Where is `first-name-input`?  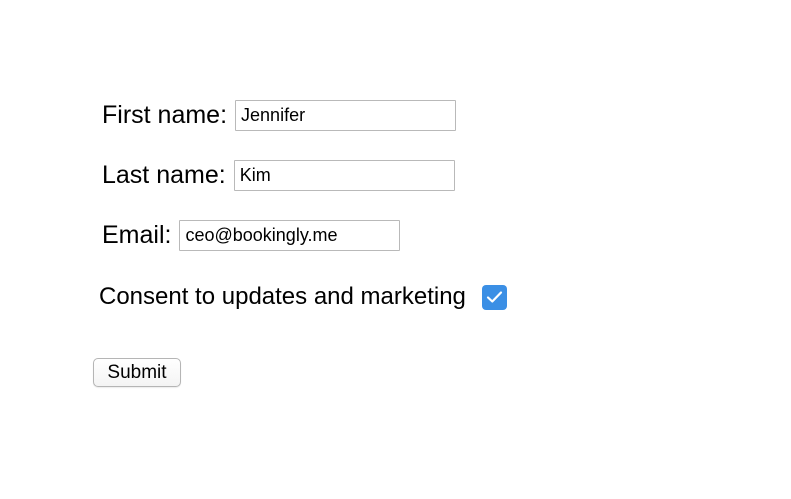
first-name-input is located at coordinates (346, 115).